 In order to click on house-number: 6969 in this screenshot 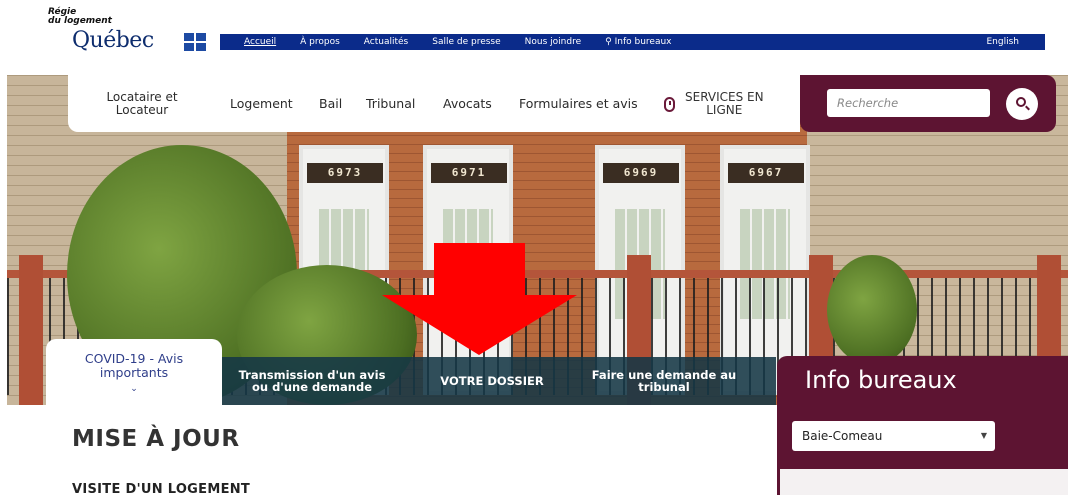, I will do `click(641, 173)`.